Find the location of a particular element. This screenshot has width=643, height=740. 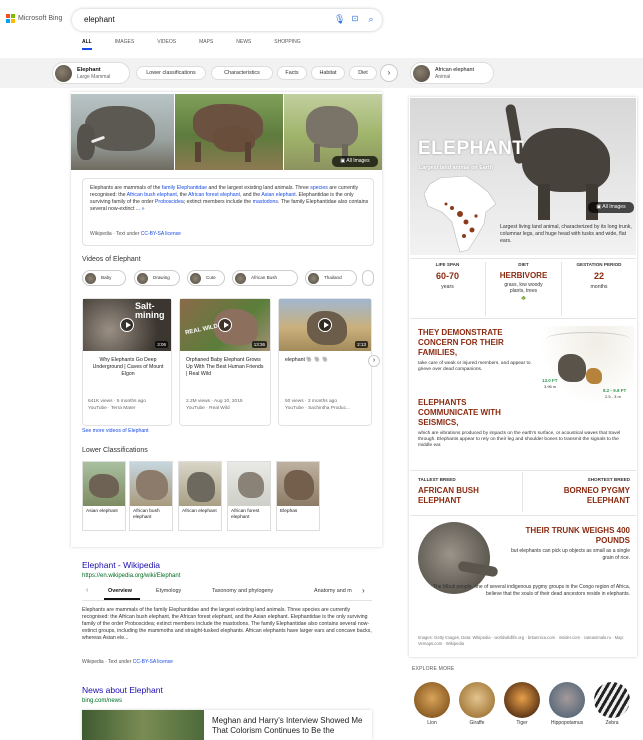

wiki-license-link: CC-BY-SA license is located at coordinates (153, 662).